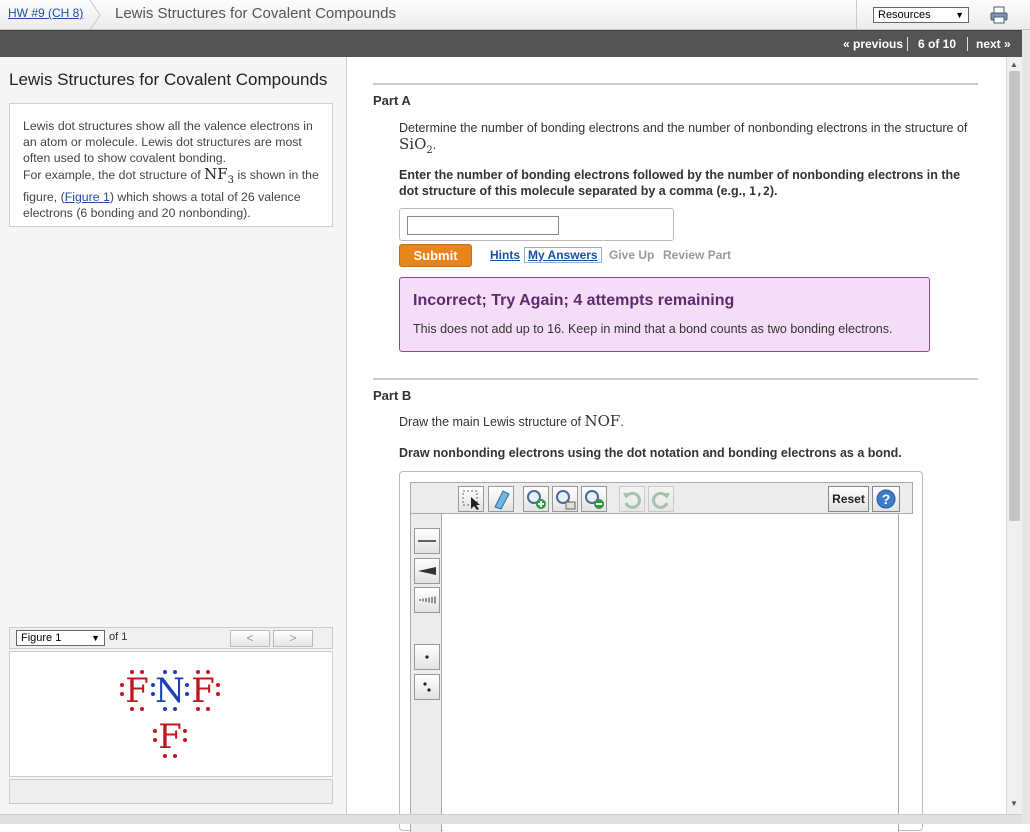 The width and height of the screenshot is (1030, 832). I want to click on part-b-question: Draw the main Lewis structure of NOF., so click(511, 421).